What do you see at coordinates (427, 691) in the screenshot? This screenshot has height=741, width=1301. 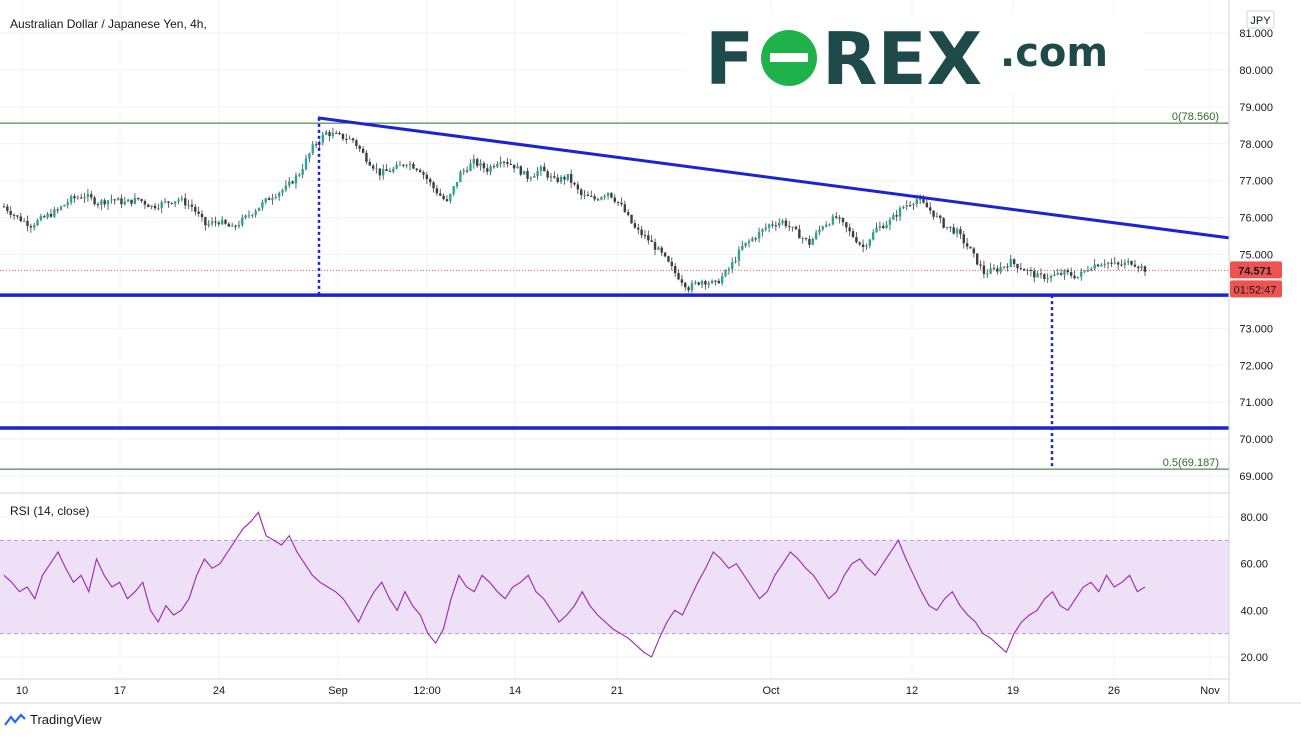 I see `time-tick-label: 12:00` at bounding box center [427, 691].